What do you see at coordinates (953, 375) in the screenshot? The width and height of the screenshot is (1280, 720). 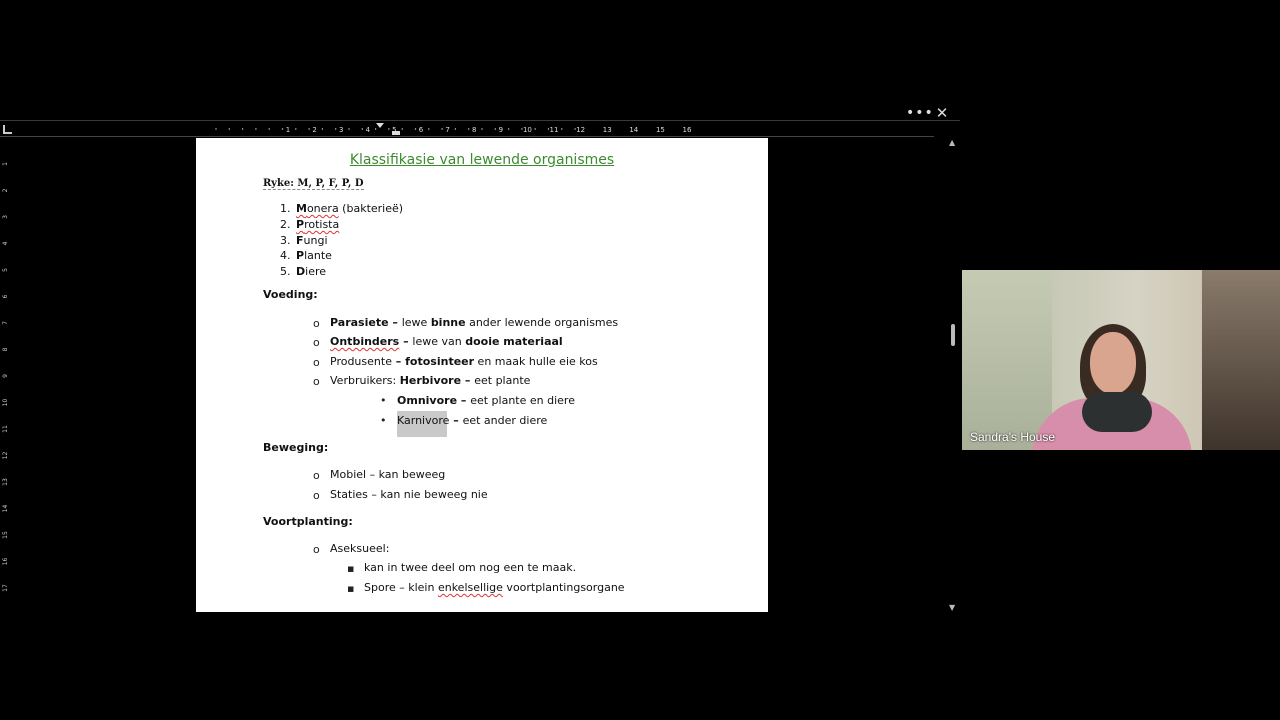 I see `vertical-scrollbar: ▲ ▼` at bounding box center [953, 375].